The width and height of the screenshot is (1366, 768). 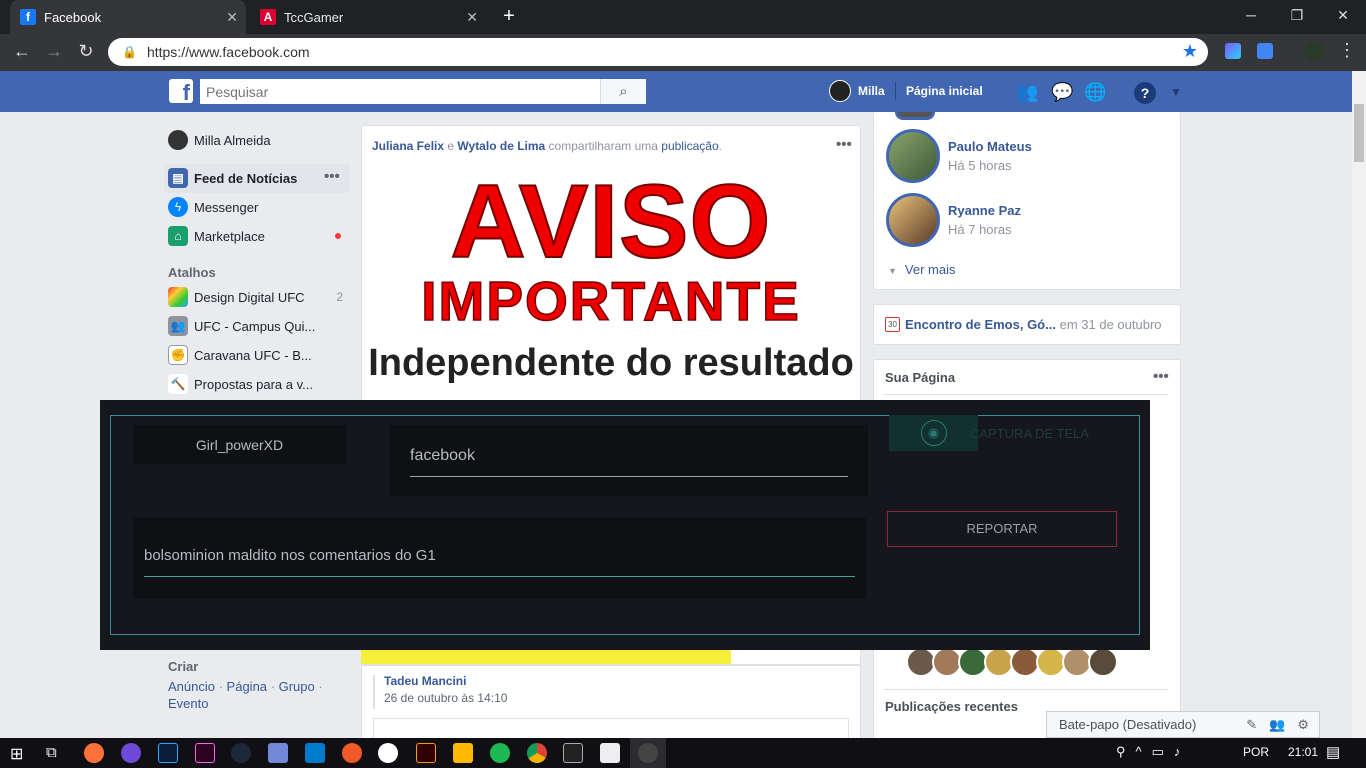 I want to click on new-tab-button: +, so click(x=509, y=17).